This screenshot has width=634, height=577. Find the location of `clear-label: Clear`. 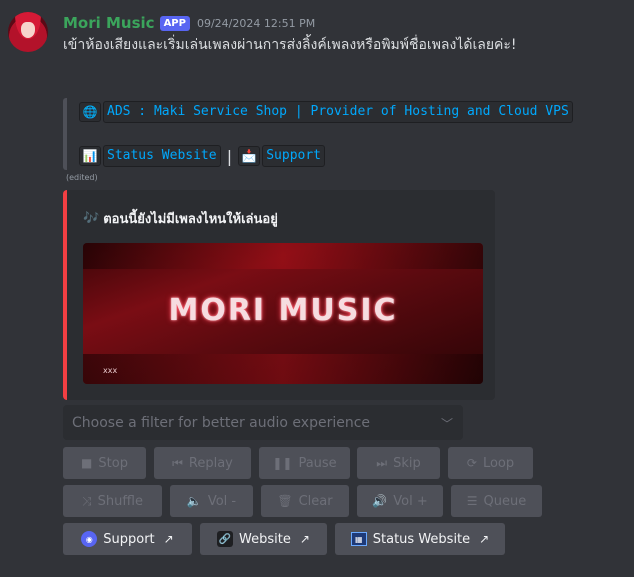

clear-label: Clear is located at coordinates (315, 501).